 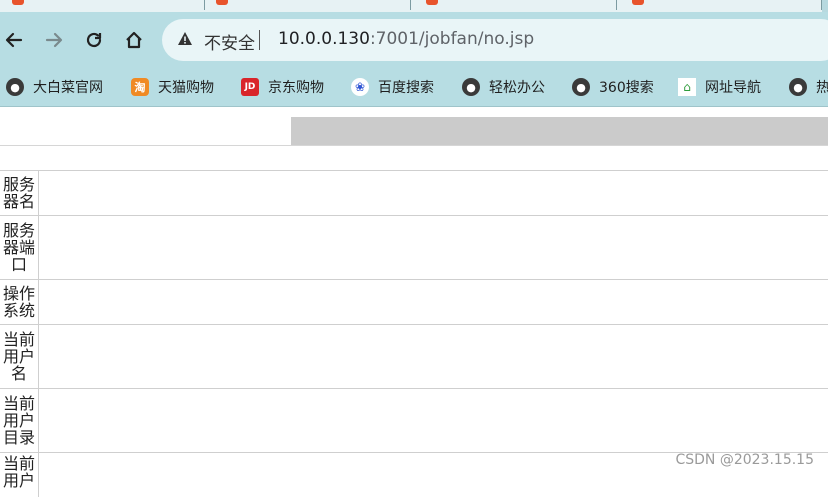 I want to click on watermark: CSDN @2023.15.15, so click(x=744, y=460).